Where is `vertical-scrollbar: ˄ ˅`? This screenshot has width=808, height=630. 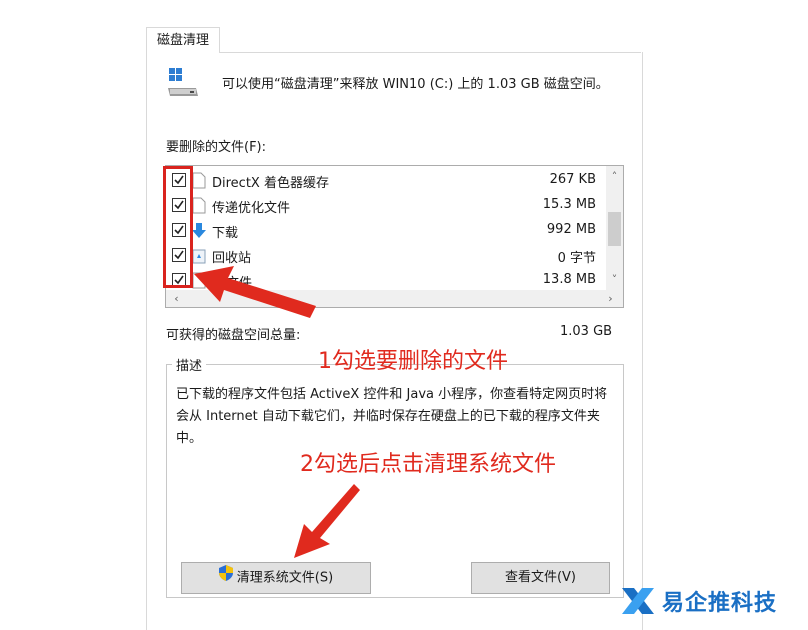 vertical-scrollbar: ˄ ˅ is located at coordinates (614, 228).